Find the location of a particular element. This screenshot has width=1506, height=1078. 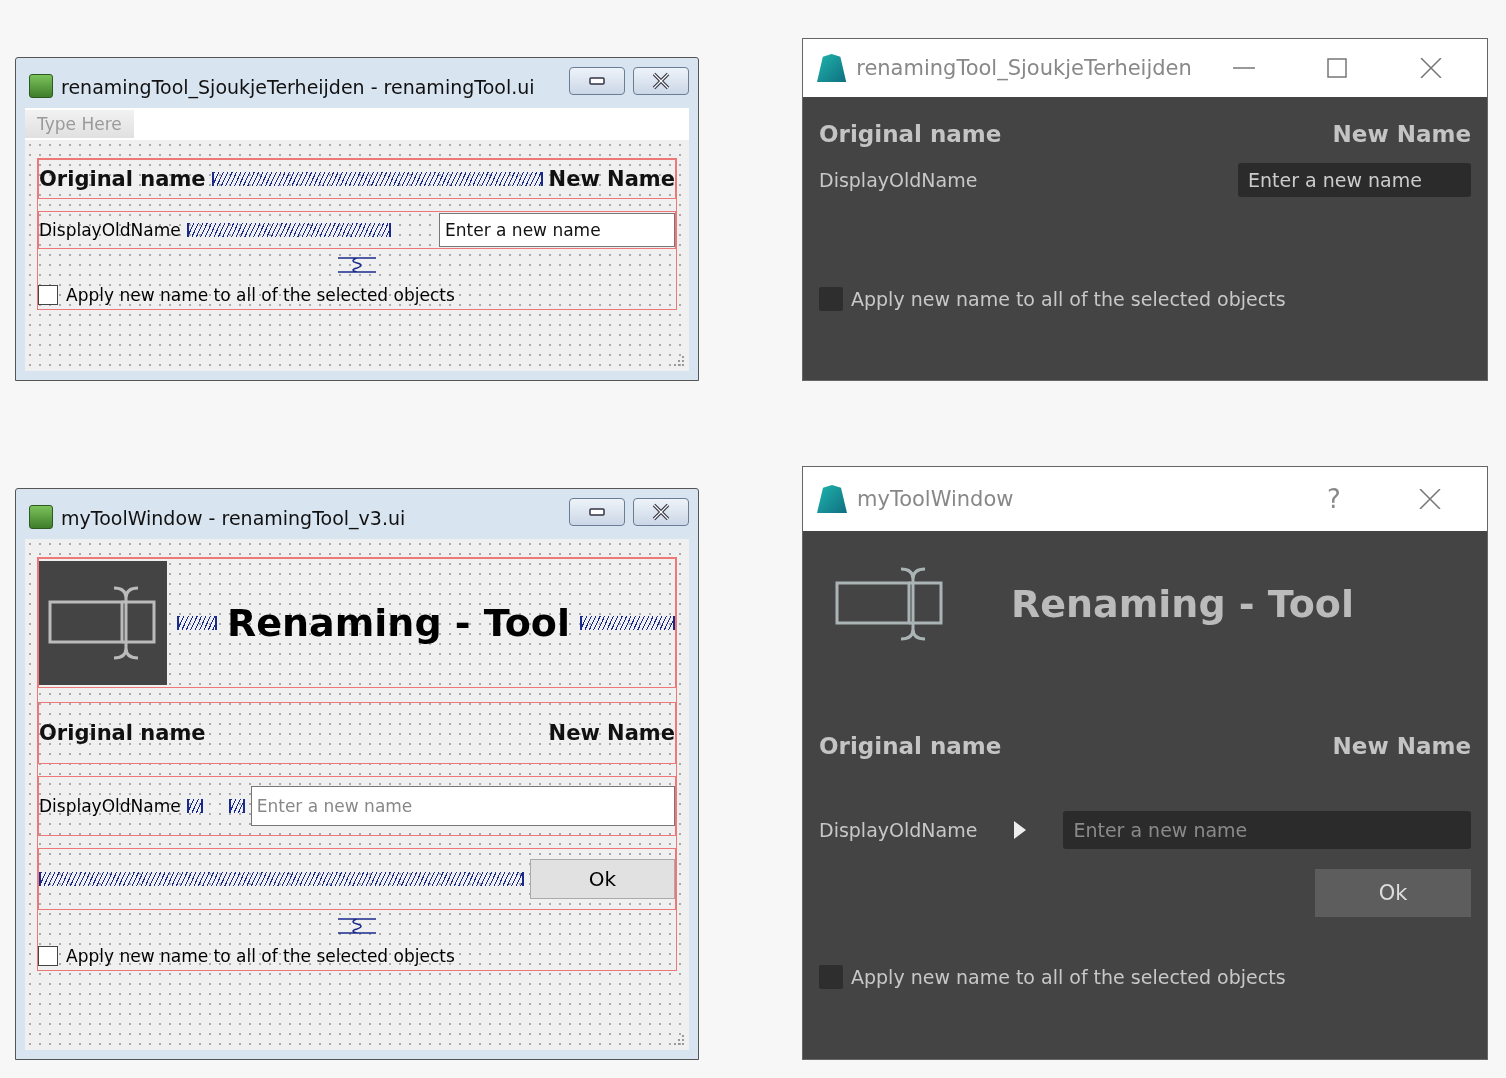

window-title: renamingTool_SjoukjeTerheijden - renamingTool.ui is located at coordinates (298, 86).